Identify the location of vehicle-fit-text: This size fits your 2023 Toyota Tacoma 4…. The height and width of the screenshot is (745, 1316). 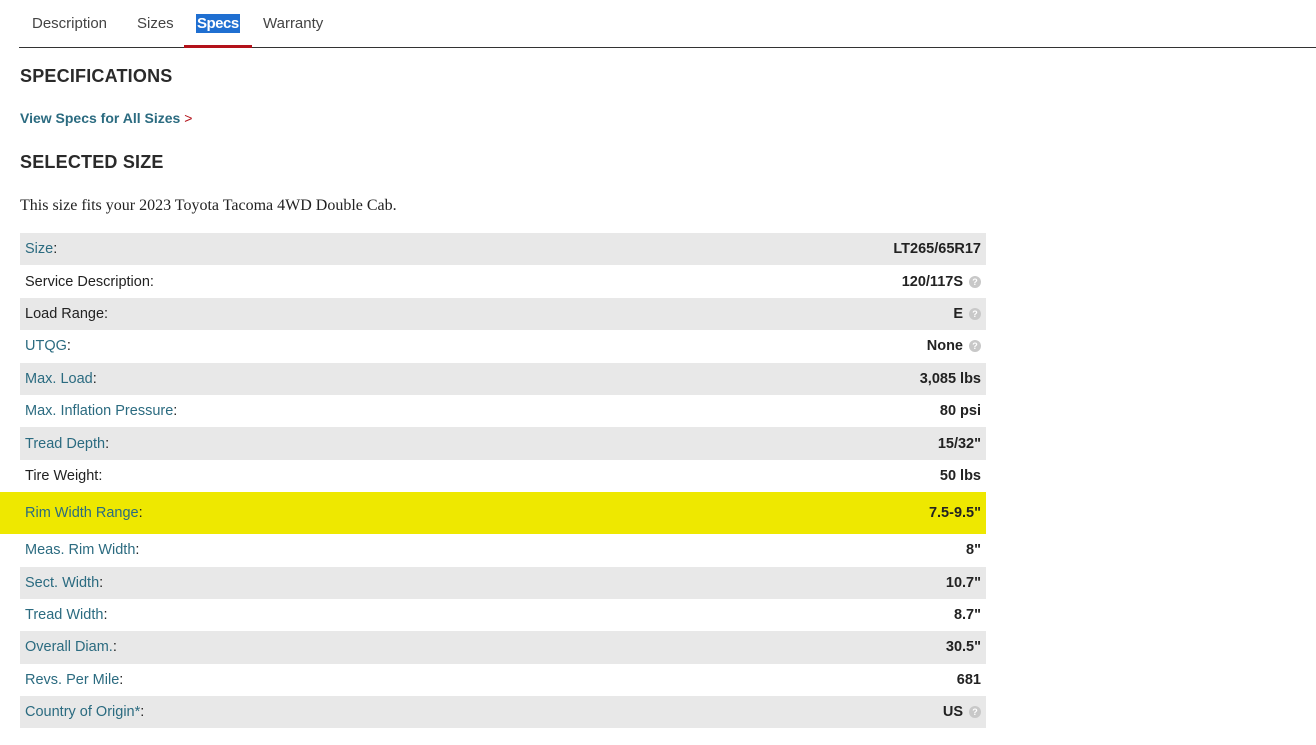
(208, 205).